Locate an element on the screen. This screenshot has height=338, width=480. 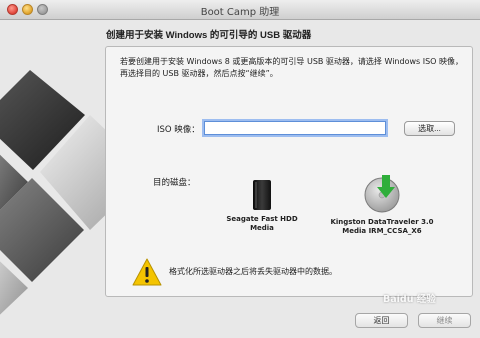
window-title: Boot Camp 助理 is located at coordinates (240, 12).